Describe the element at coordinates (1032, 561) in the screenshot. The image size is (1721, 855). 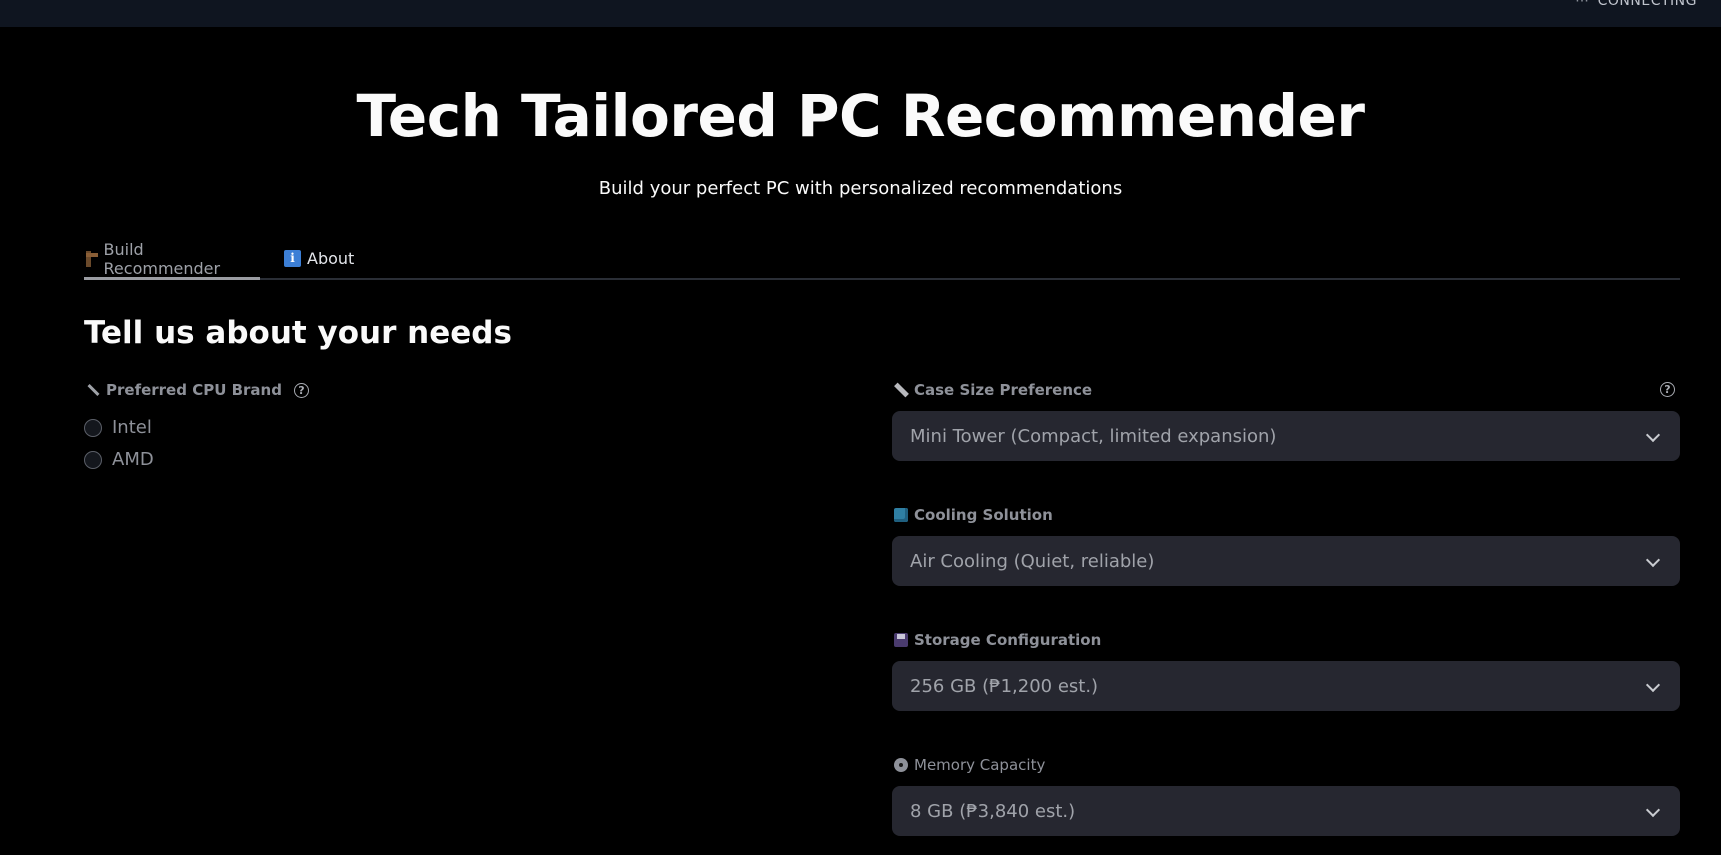
I see `cooling-value: Air Cooling (Quiet, reliable)` at that location.